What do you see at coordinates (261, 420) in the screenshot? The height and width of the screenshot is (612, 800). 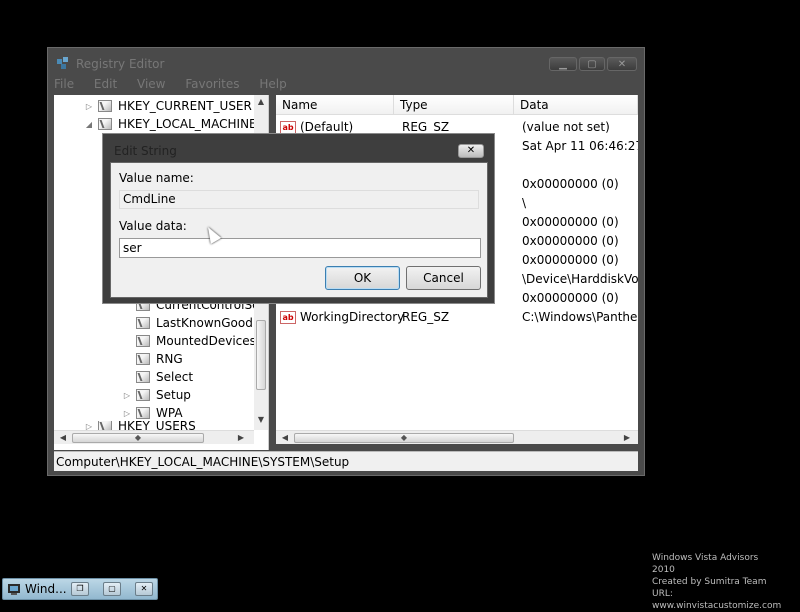 I see `scroll-down-arrow-icon: ▼` at bounding box center [261, 420].